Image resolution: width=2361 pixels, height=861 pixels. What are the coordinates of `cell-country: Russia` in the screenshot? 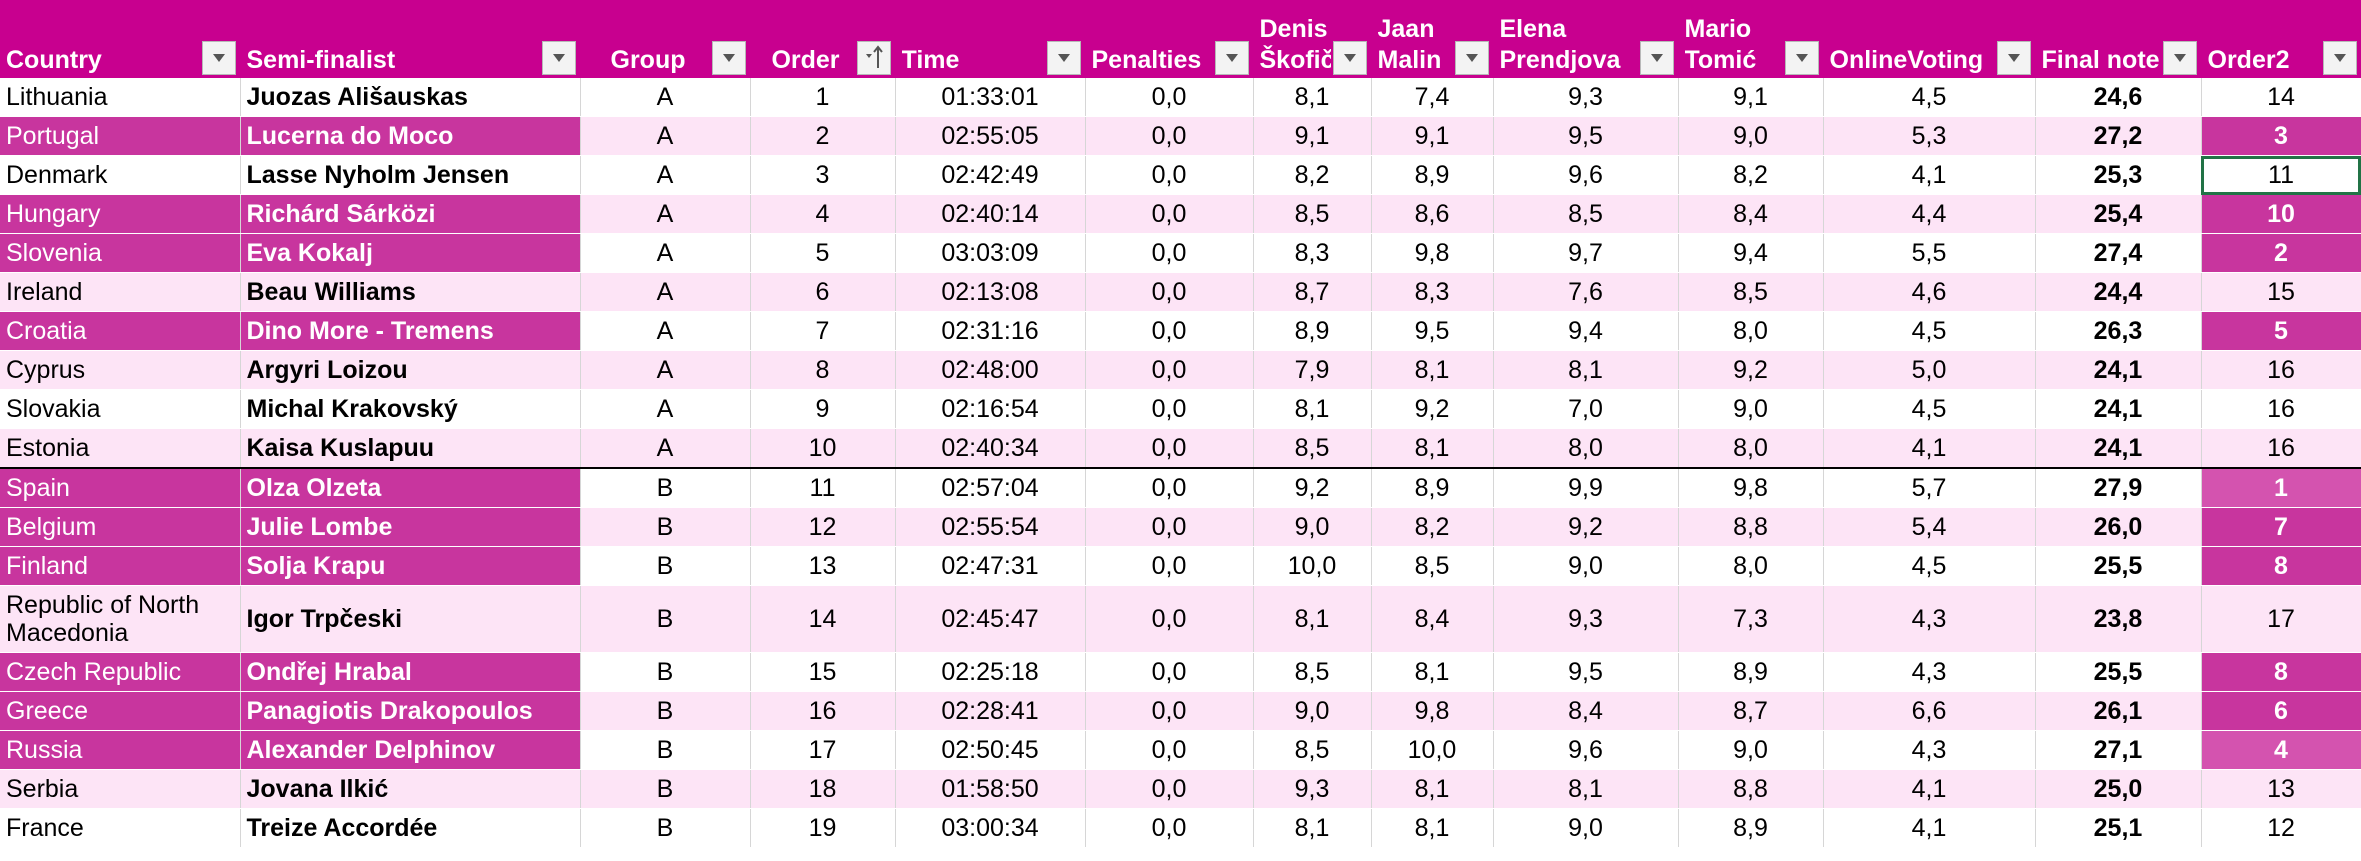 It's located at (120, 750).